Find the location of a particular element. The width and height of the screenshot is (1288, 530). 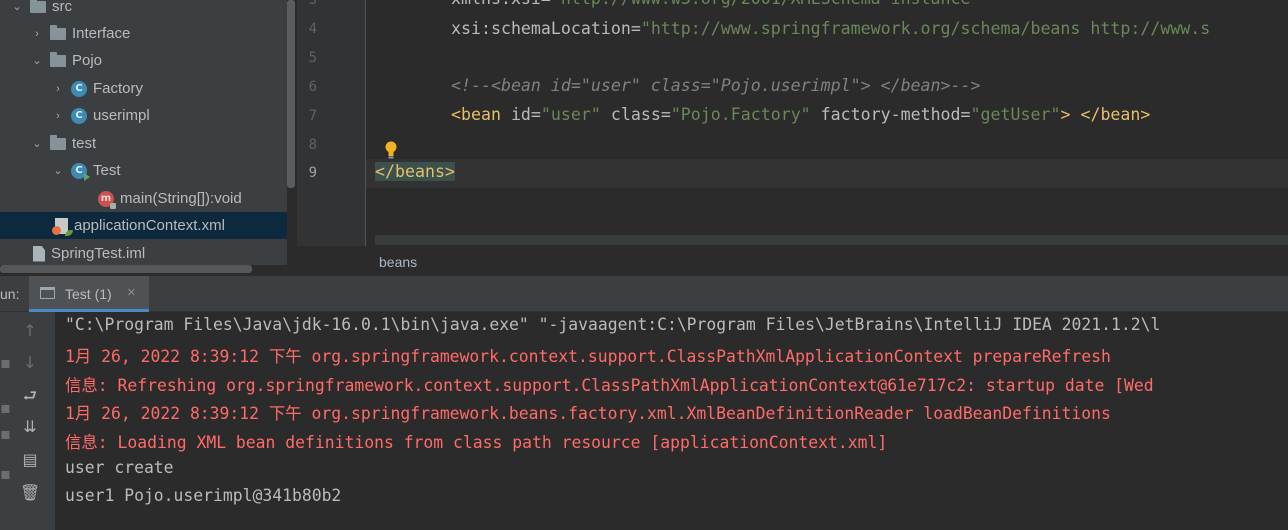

settings-icon: ▪ is located at coordinates (5, 474).